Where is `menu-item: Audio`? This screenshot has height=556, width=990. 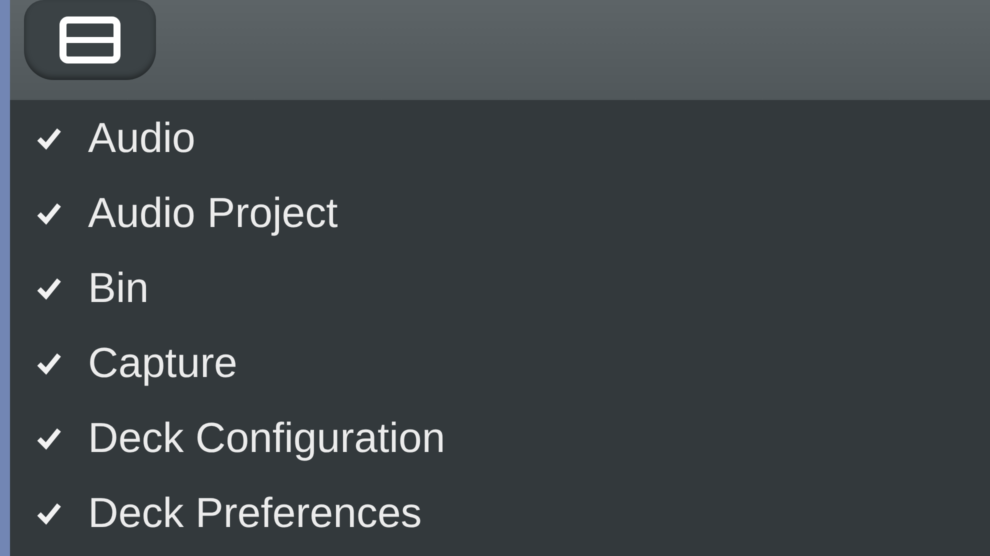 menu-item: Audio is located at coordinates (500, 137).